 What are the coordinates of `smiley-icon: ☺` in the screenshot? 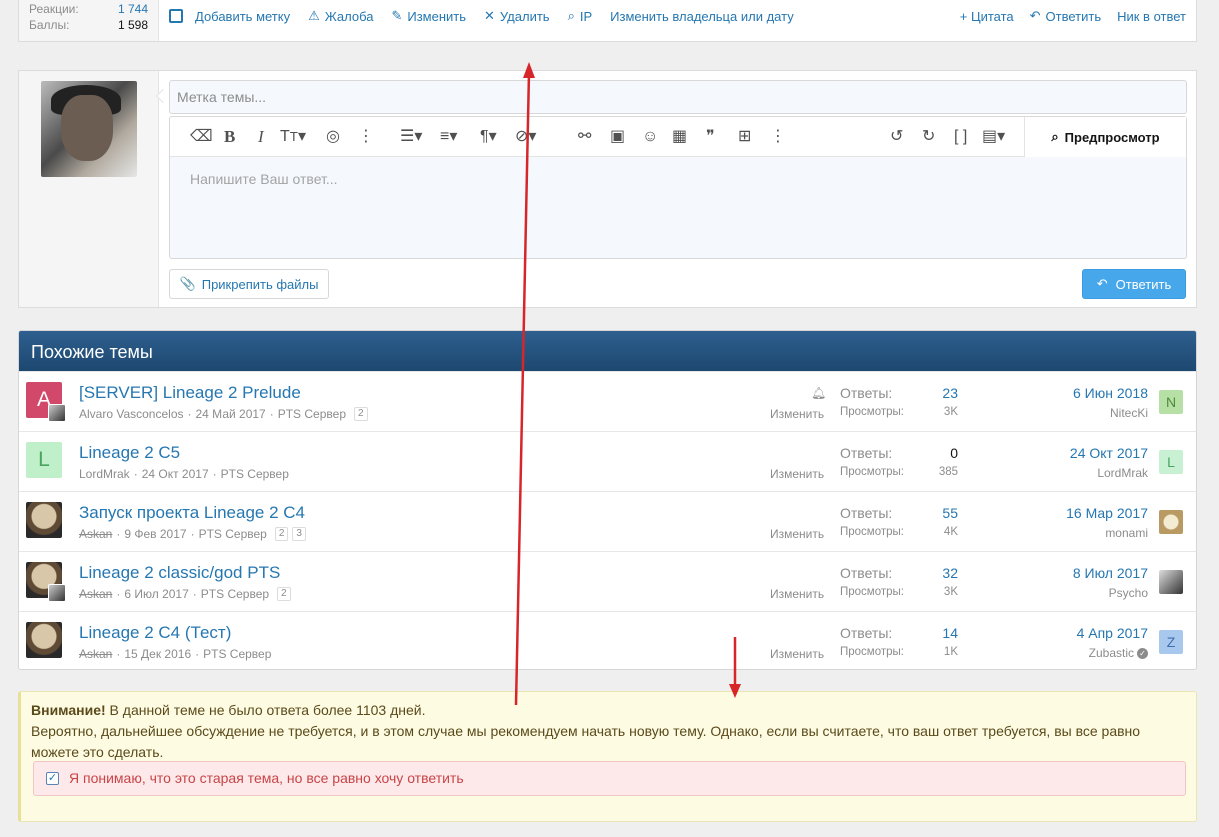 It's located at (650, 137).